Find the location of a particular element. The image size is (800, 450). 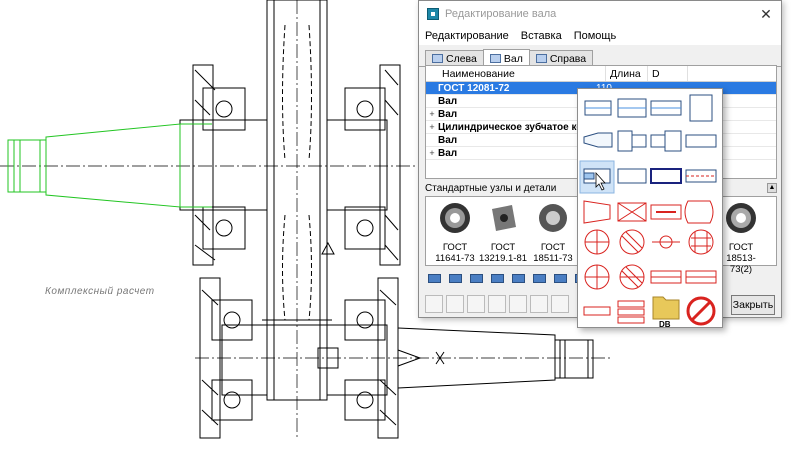

menu-edit: Редактирование is located at coordinates (467, 36).